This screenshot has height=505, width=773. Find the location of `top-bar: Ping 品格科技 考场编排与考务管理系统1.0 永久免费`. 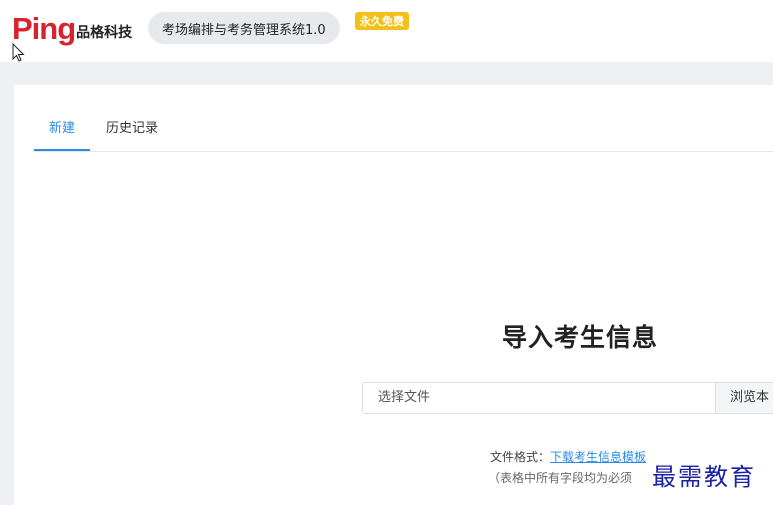

top-bar: Ping 品格科技 考场编排与考务管理系统1.0 永久免费 is located at coordinates (386, 31).